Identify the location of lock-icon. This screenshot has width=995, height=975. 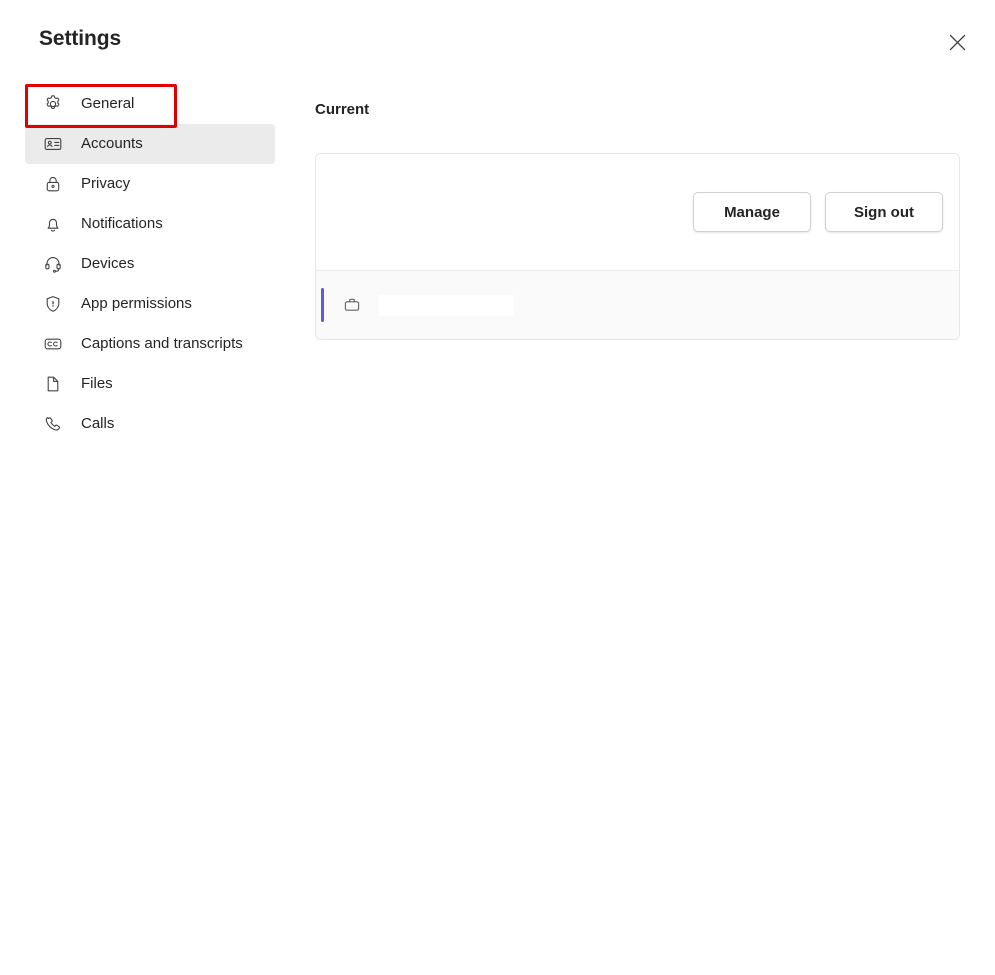
(53, 184).